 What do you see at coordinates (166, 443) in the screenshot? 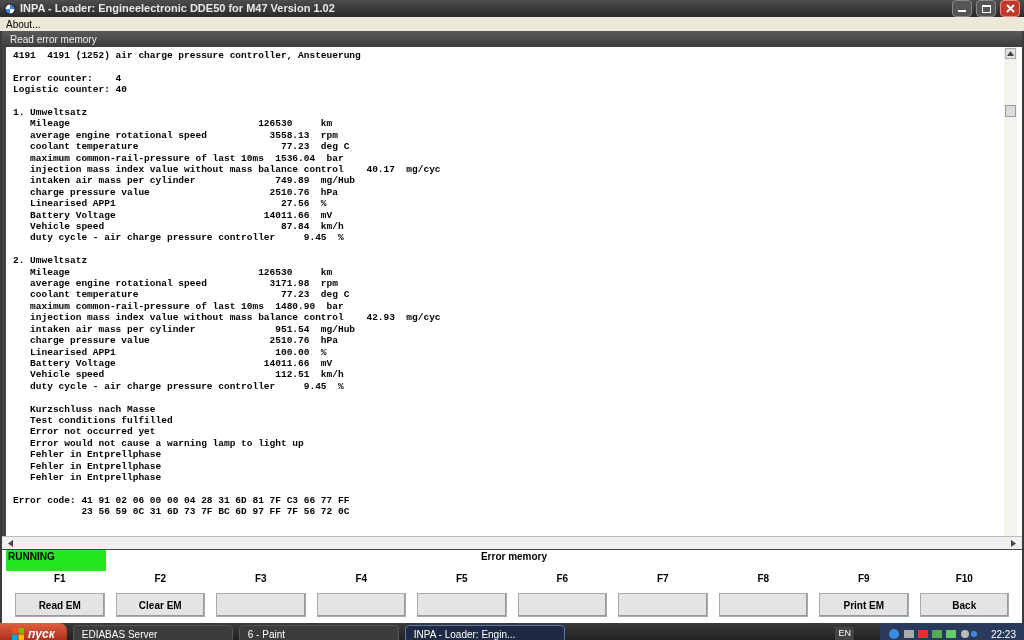
I see `report-line: Error would not cause a warning lamp to light up` at bounding box center [166, 443].